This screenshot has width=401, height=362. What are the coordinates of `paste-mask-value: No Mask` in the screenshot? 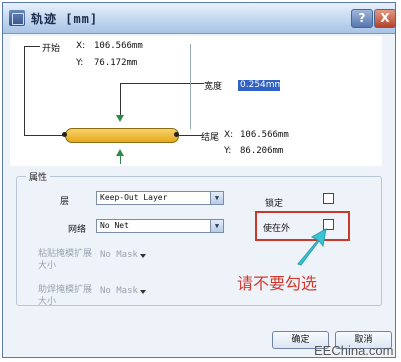 It's located at (119, 255).